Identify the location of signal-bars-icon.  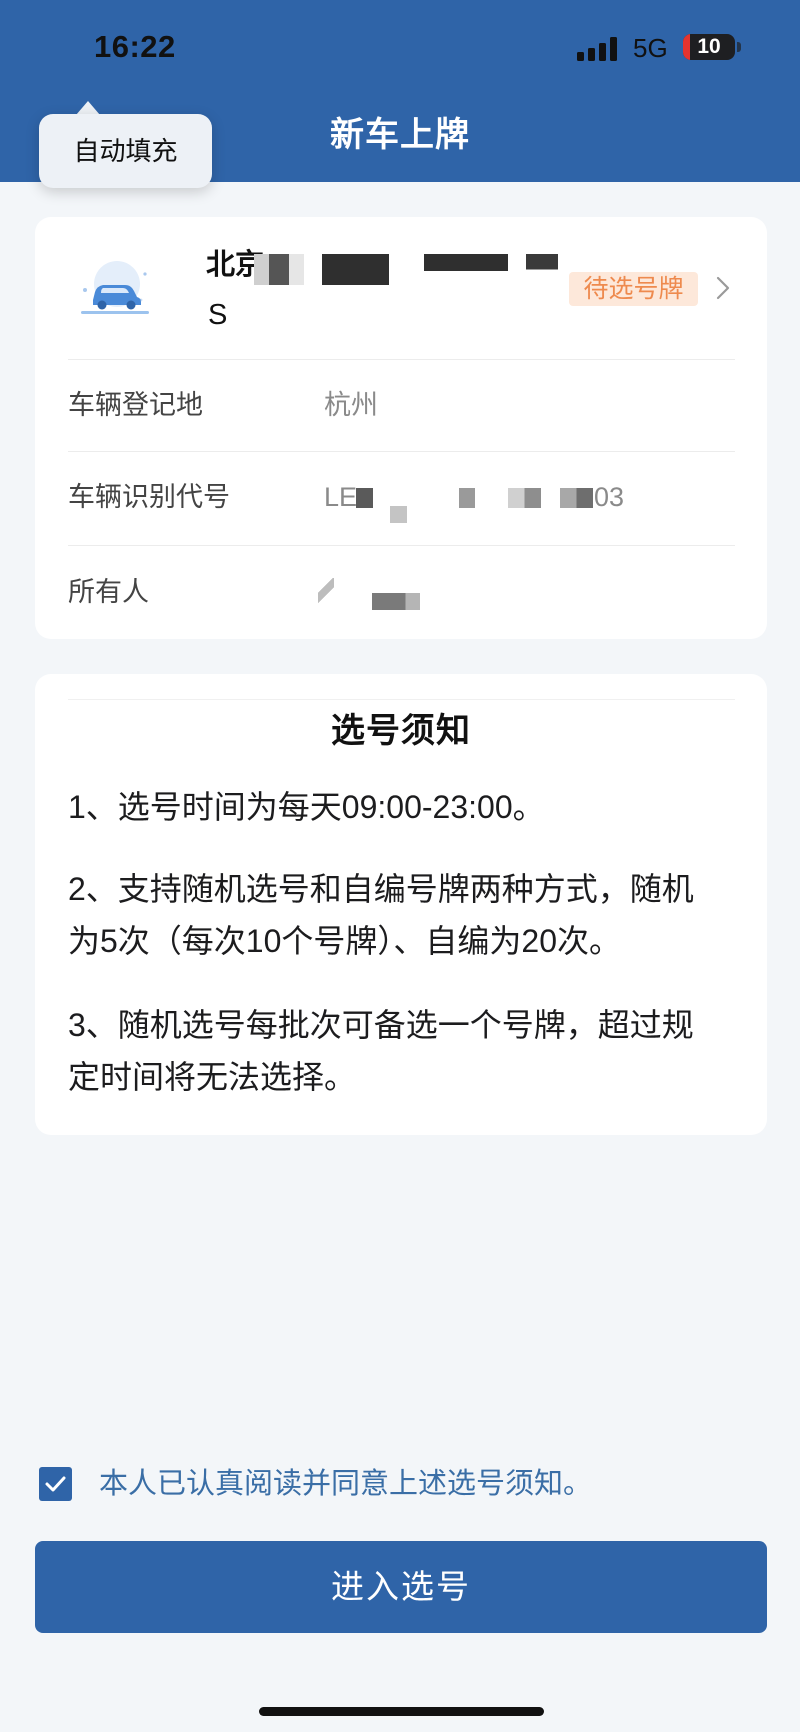
(599, 47).